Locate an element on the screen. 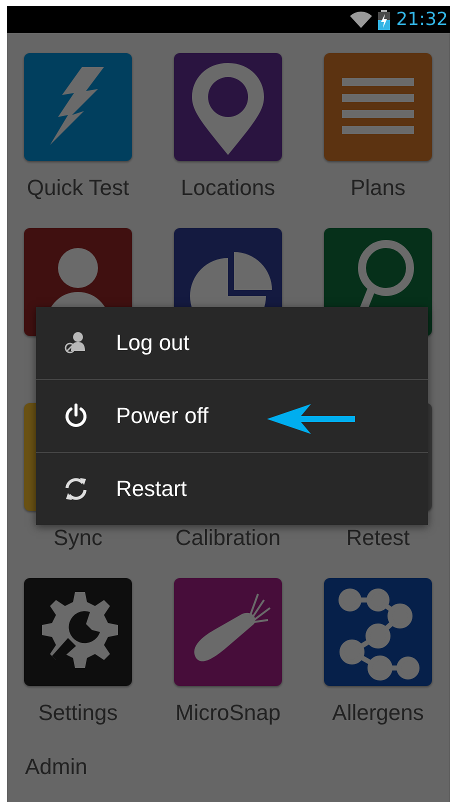  menu-item: Restart is located at coordinates (232, 489).